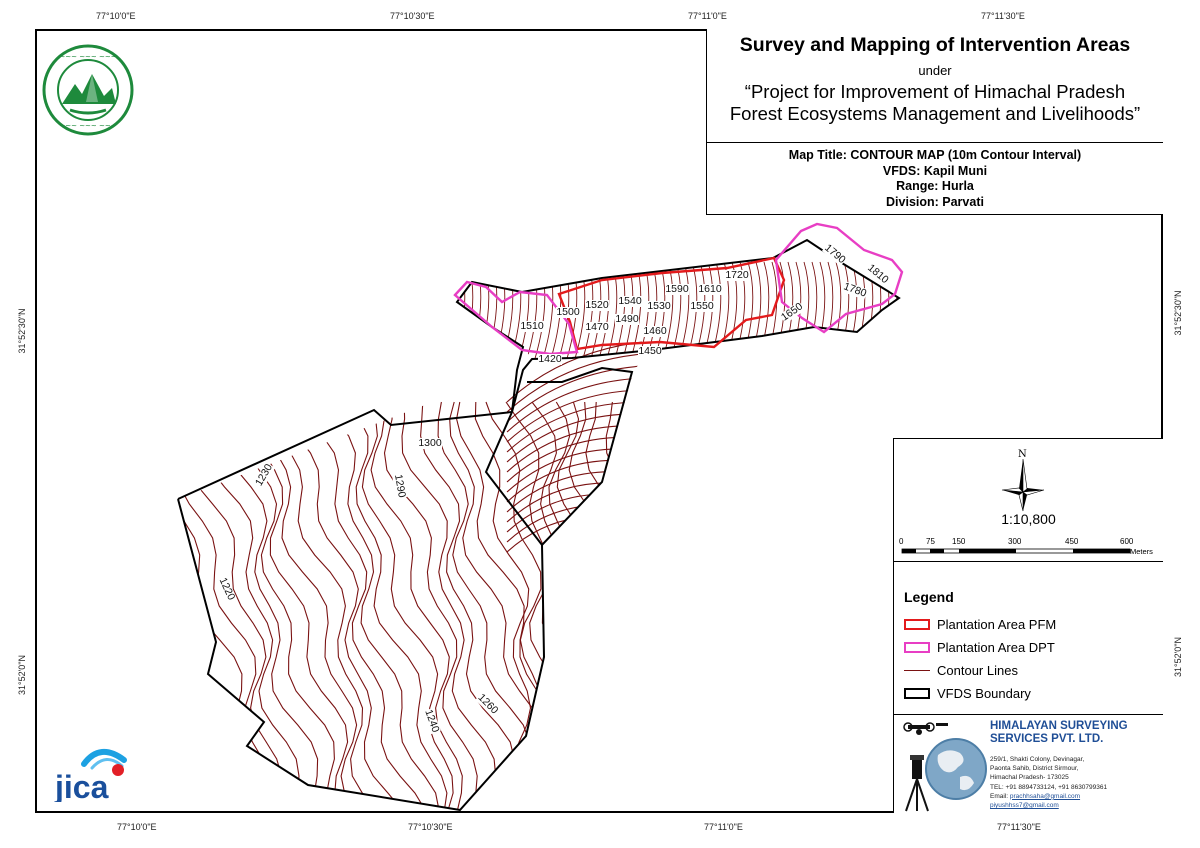 Image resolution: width=1200 pixels, height=848 pixels. Describe the element at coordinates (597, 327) in the screenshot. I see `contour-label: 1470` at that location.